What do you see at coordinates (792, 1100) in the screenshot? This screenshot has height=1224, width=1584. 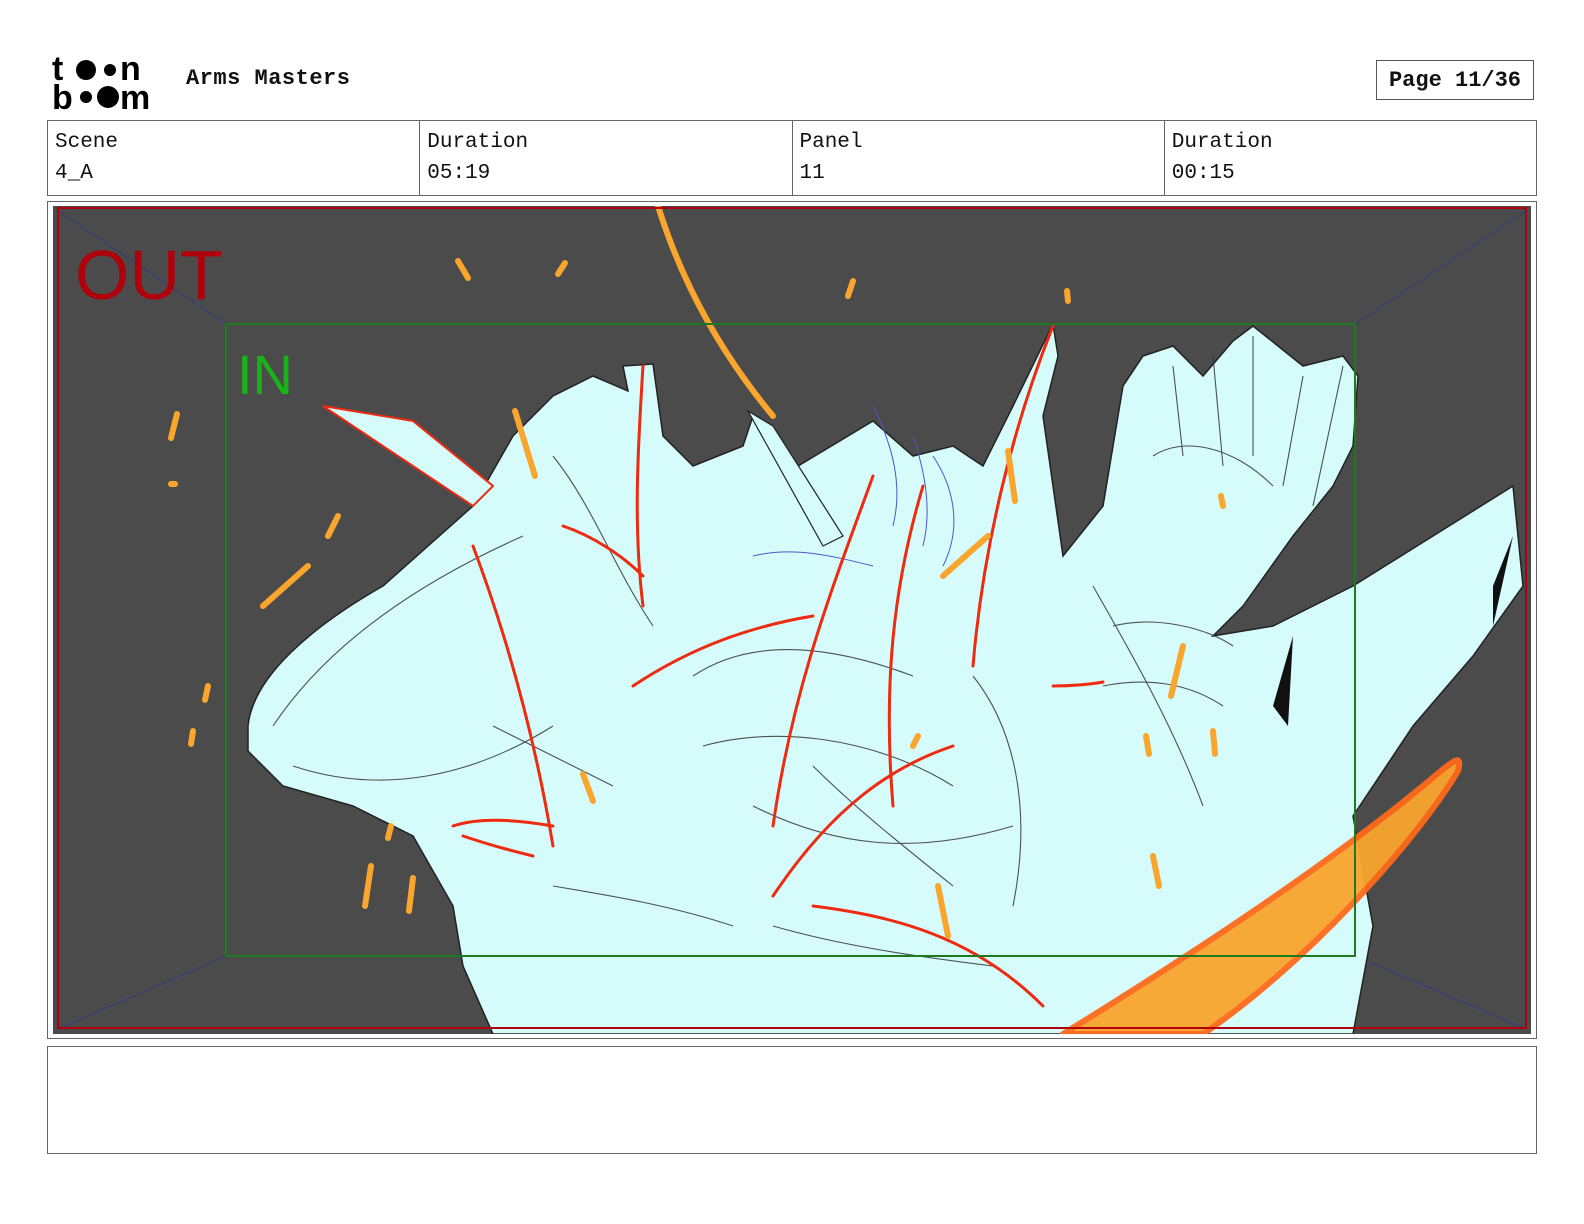 I see `panel-notes-box` at bounding box center [792, 1100].